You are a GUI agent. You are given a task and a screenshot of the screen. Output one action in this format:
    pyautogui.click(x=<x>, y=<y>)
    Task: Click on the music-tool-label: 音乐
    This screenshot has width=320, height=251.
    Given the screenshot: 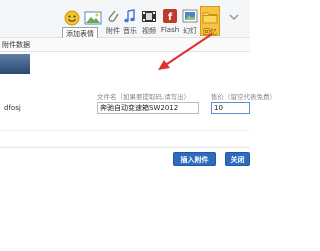 What is the action you would take?
    pyautogui.click(x=130, y=31)
    